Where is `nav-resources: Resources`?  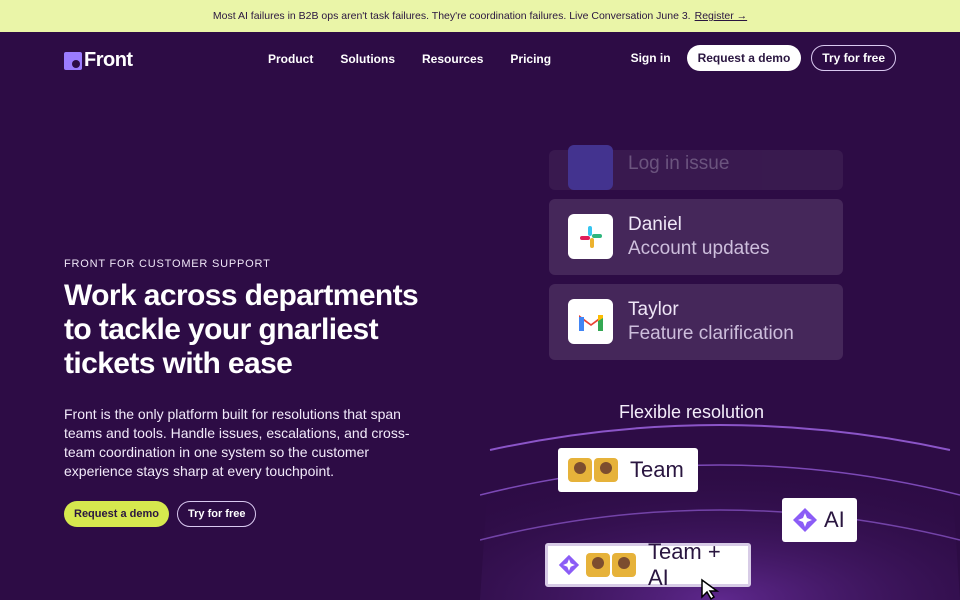 nav-resources: Resources is located at coordinates (452, 59).